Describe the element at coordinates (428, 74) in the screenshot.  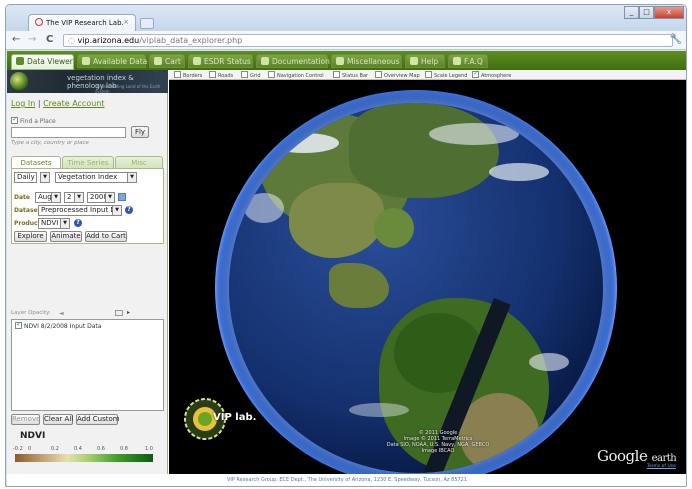
I see `scale-legend-checkbox` at that location.